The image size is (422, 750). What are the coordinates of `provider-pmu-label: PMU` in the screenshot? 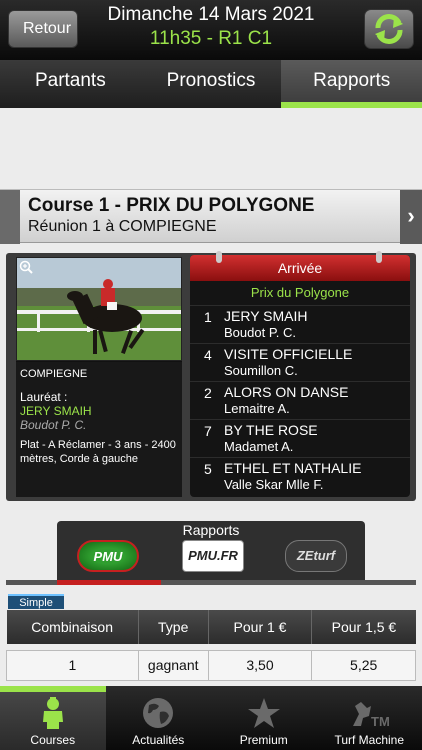 It's located at (108, 556).